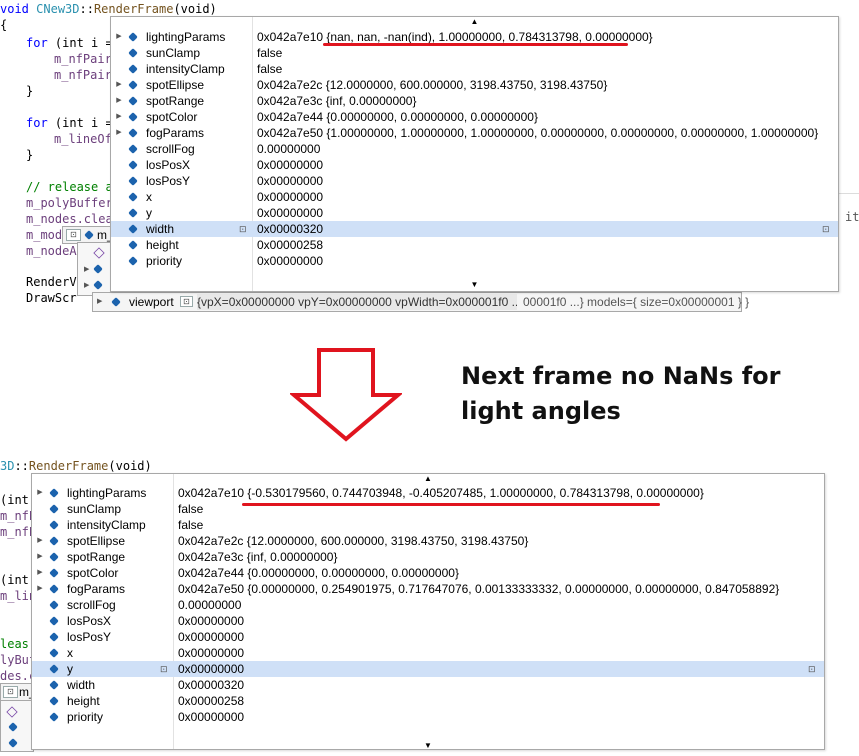 This screenshot has width=859, height=756. I want to click on code-line-signature: 3D::RenderFrame(void), so click(76, 466).